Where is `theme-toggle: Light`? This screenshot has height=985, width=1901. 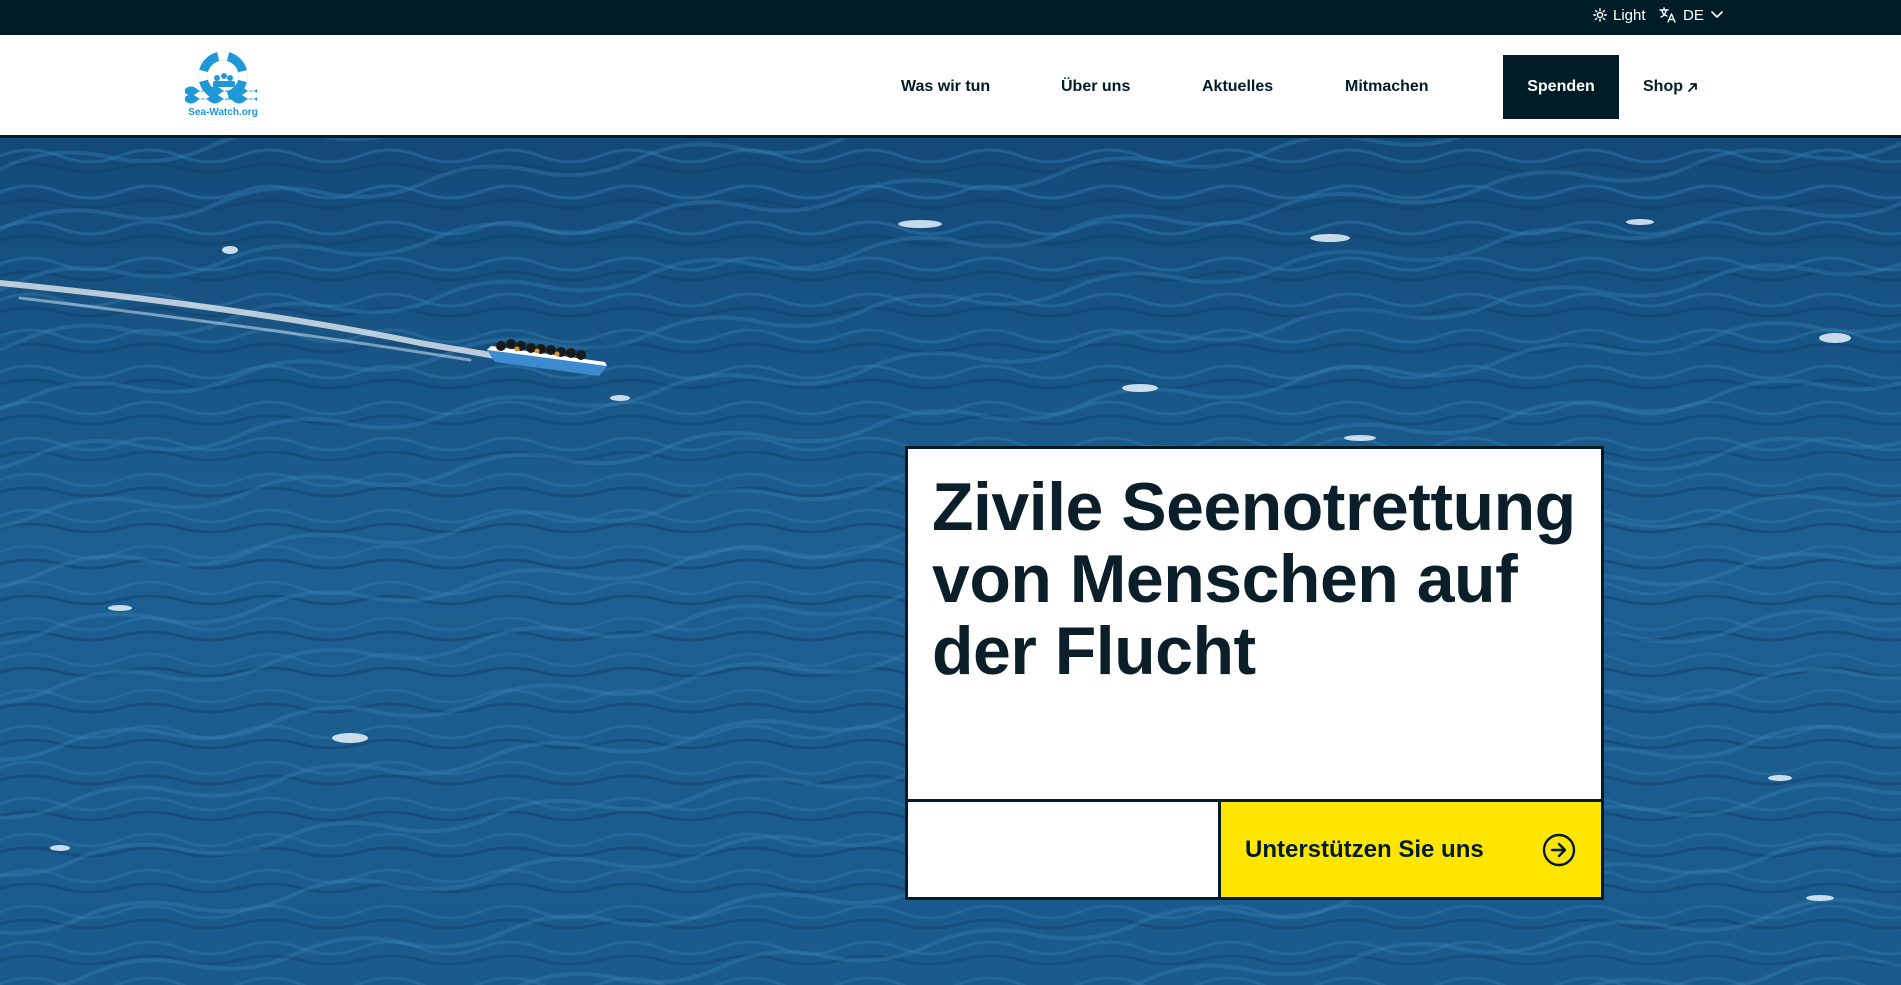
theme-toggle: Light is located at coordinates (1619, 15).